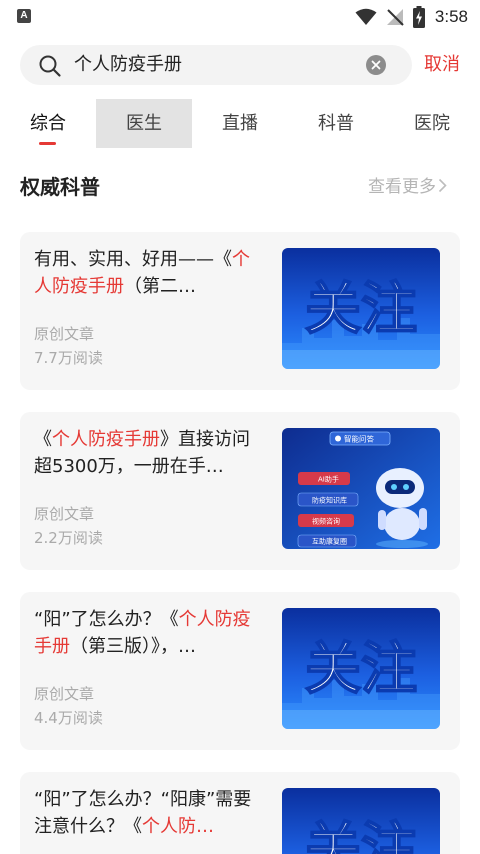  I want to click on status-time: 3:58, so click(451, 16).